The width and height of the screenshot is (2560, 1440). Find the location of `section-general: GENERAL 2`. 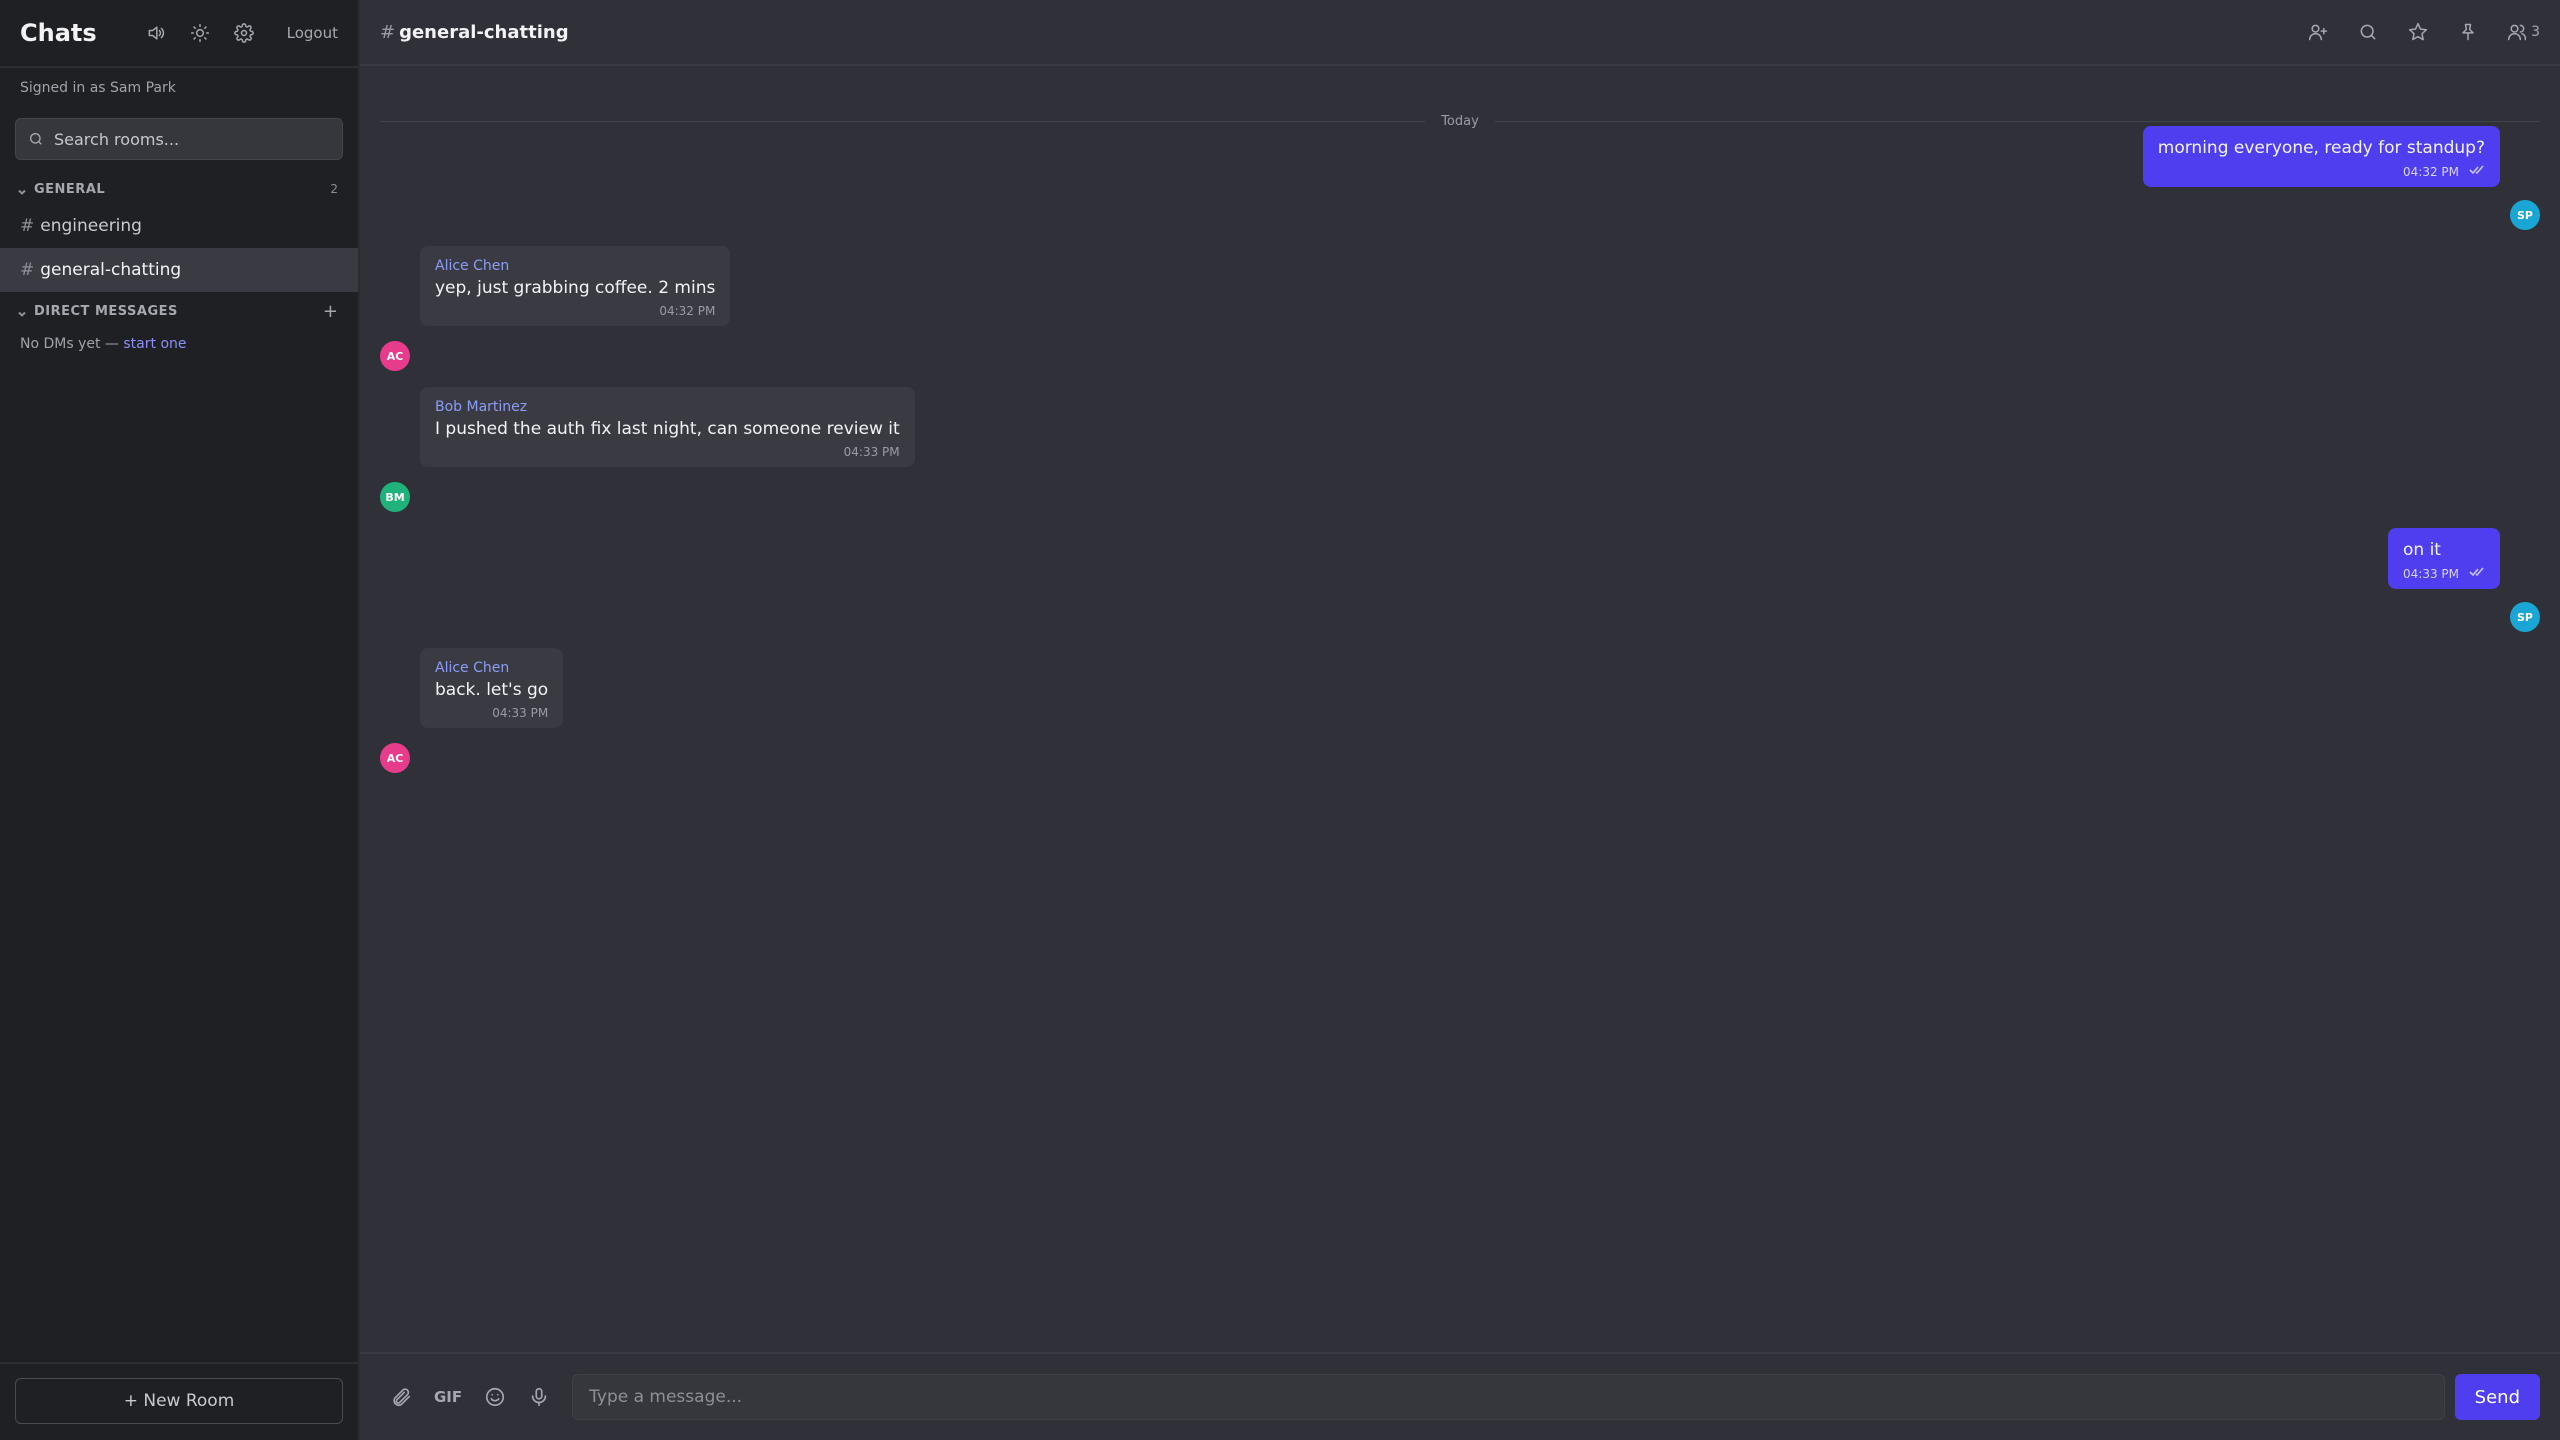

section-general: GENERAL 2 is located at coordinates (179, 189).